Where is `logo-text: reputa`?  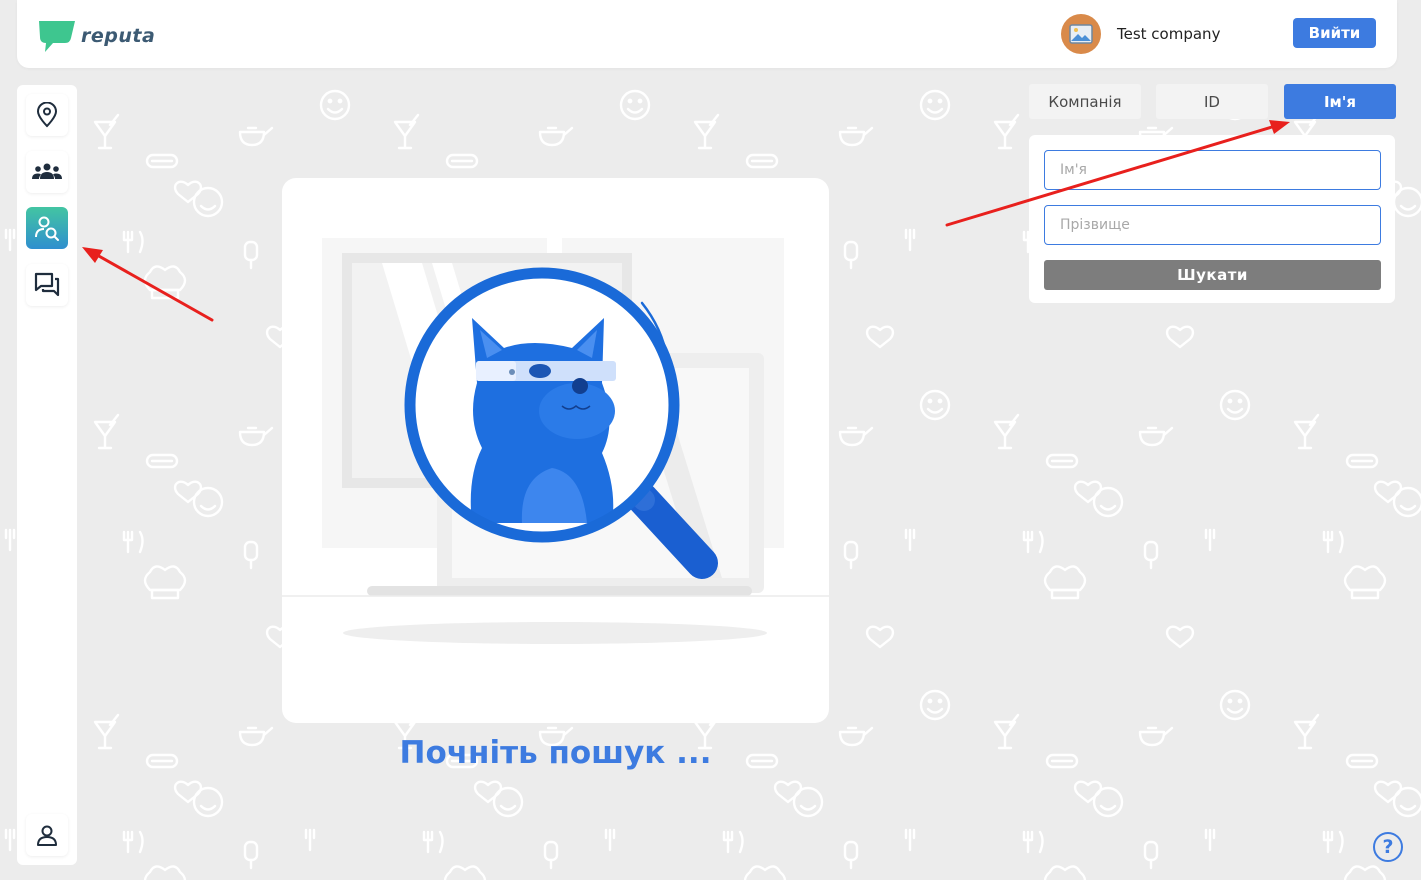 logo-text: reputa is located at coordinates (118, 36).